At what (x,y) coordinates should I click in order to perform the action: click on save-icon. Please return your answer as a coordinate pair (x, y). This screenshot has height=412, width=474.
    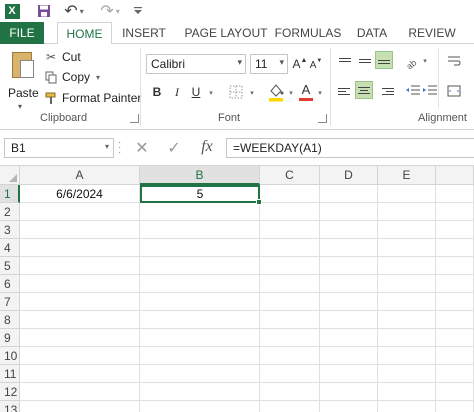
    Looking at the image, I should click on (44, 11).